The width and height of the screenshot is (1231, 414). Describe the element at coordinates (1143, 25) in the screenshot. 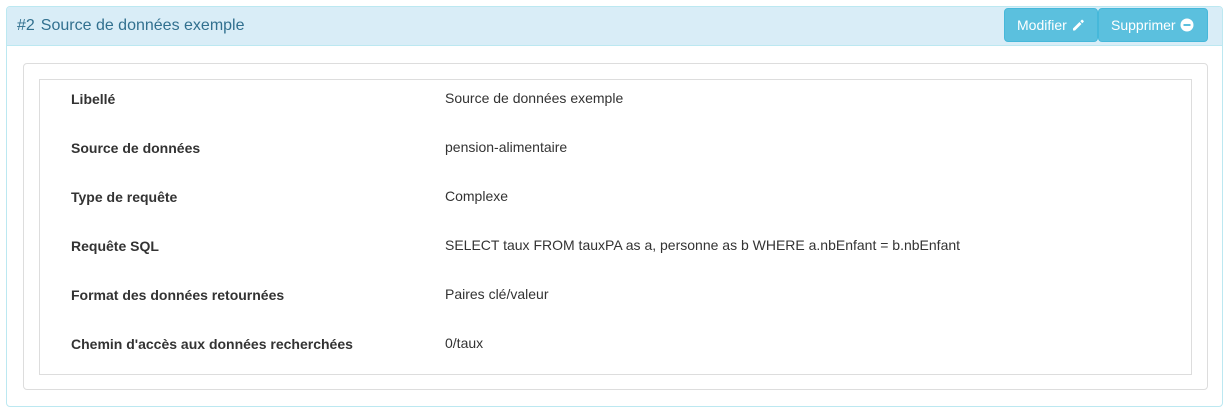

I see `delete-button-label: Supprimer` at that location.